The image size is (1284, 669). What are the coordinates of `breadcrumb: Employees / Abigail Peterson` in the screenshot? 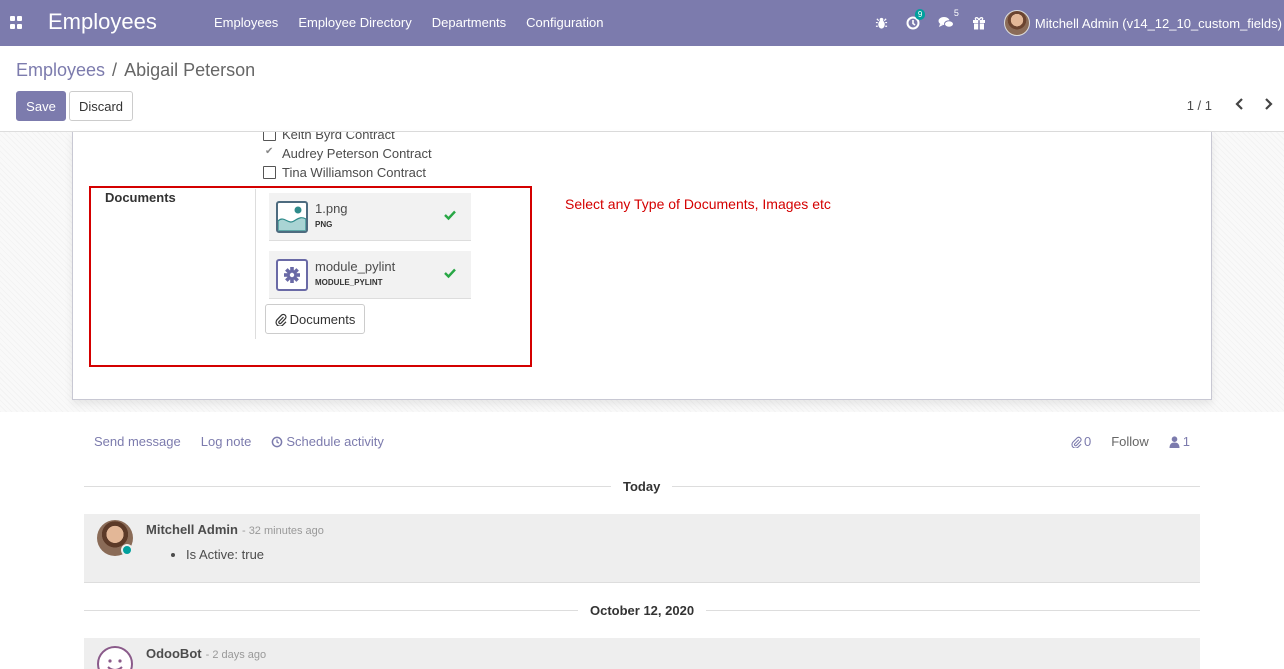 It's located at (135, 70).